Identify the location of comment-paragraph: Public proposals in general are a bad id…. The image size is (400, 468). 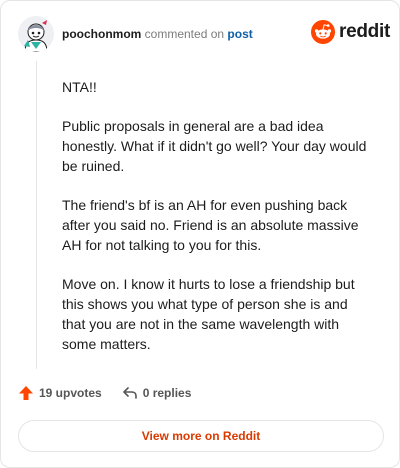
(214, 146).